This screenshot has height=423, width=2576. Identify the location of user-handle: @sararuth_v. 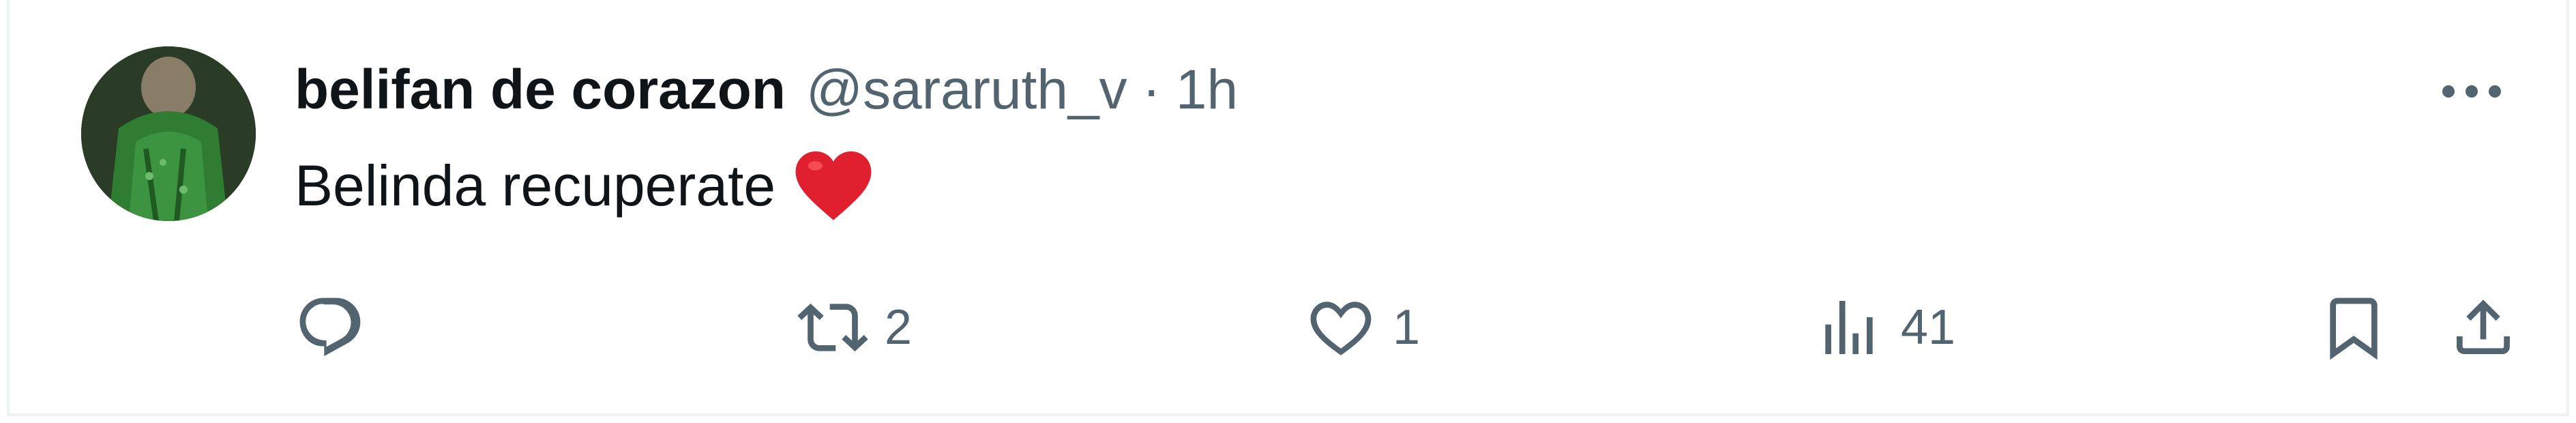
(966, 90).